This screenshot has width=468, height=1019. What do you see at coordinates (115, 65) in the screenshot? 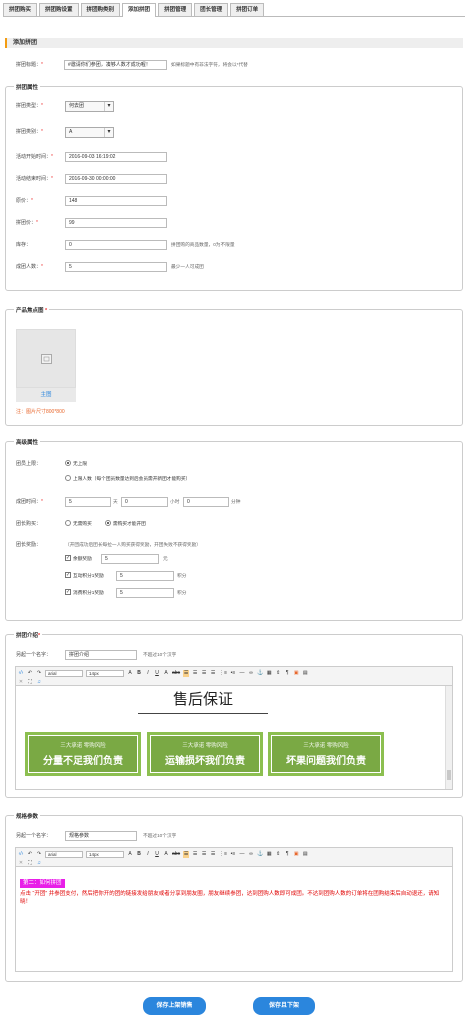
I see `title-input: #邀请你们参团，凑够人数才成功喔！` at bounding box center [115, 65].